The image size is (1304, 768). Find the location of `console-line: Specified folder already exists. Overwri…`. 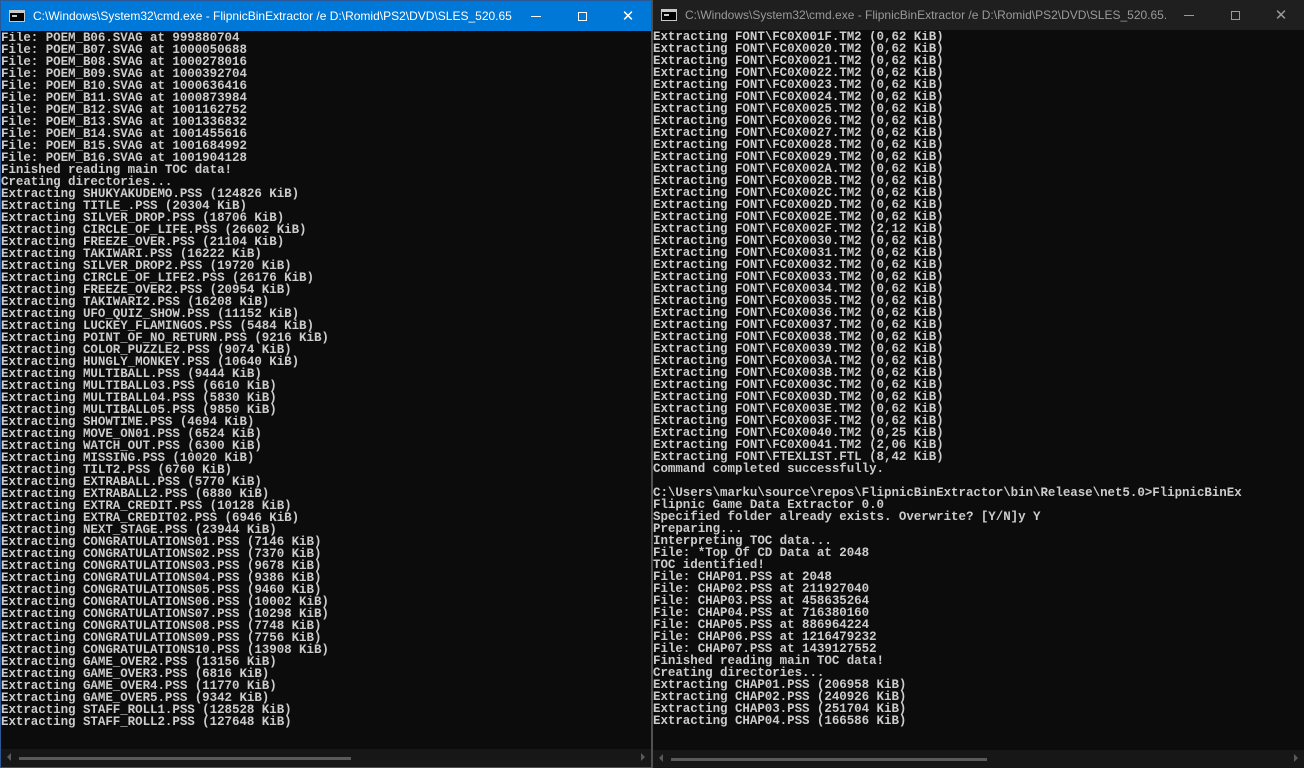

console-line: Specified folder already exists. Overwri… is located at coordinates (847, 517).